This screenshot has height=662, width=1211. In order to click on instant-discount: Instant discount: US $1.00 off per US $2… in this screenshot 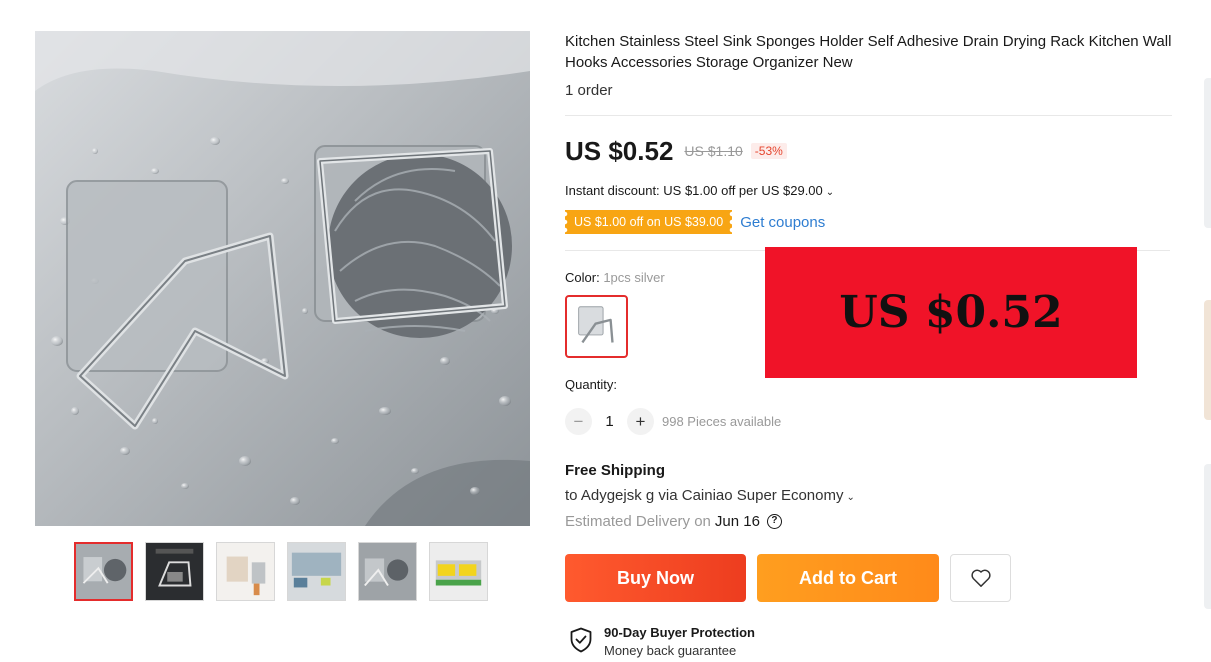, I will do `click(699, 190)`.